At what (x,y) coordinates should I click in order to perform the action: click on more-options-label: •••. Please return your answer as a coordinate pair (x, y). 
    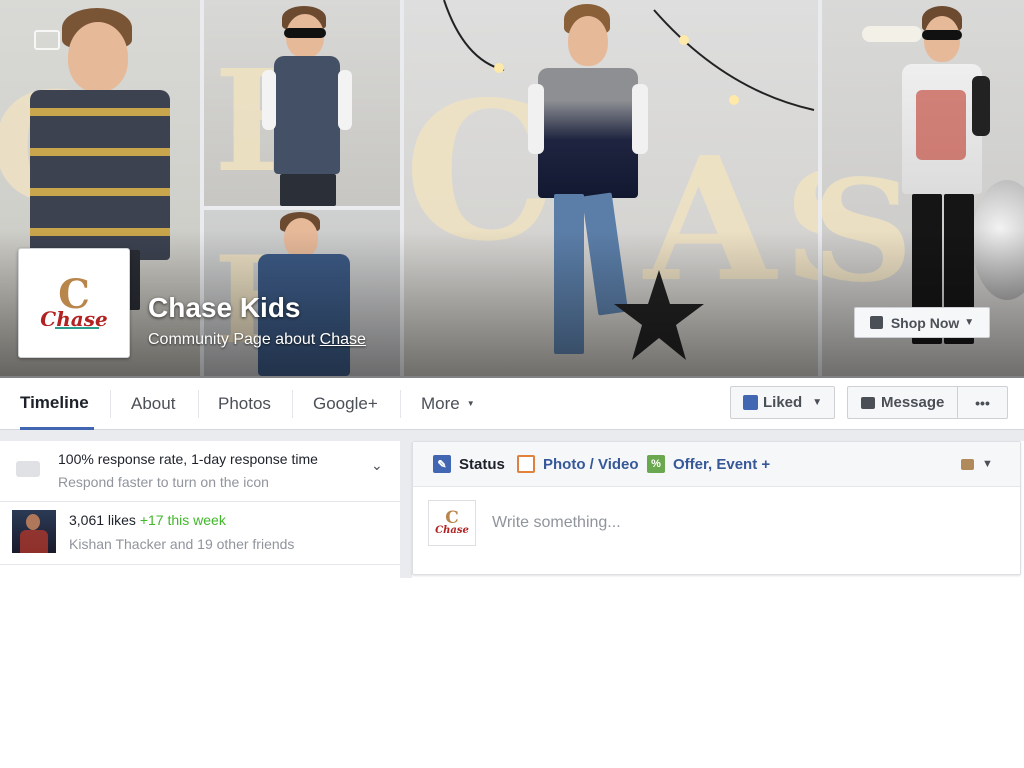
    Looking at the image, I should click on (982, 402).